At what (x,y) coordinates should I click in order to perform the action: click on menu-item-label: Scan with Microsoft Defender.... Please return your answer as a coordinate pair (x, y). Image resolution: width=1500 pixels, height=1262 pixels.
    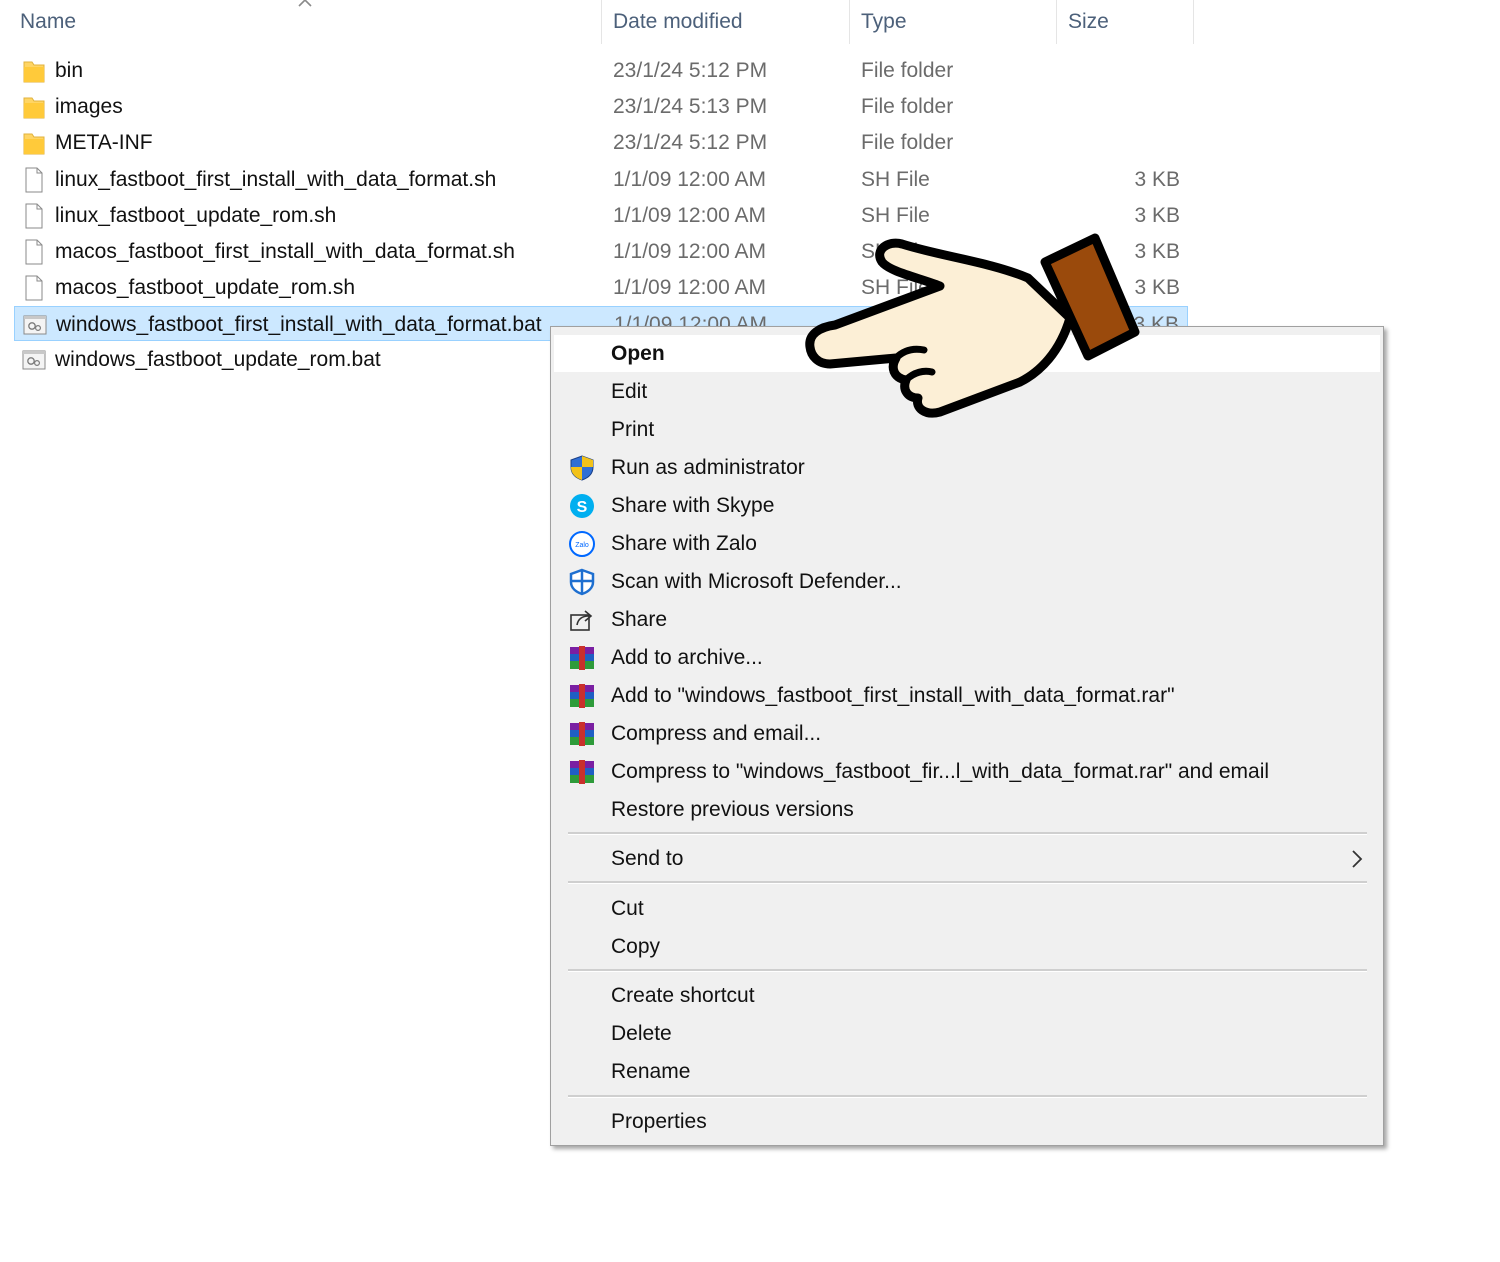
    Looking at the image, I should click on (756, 581).